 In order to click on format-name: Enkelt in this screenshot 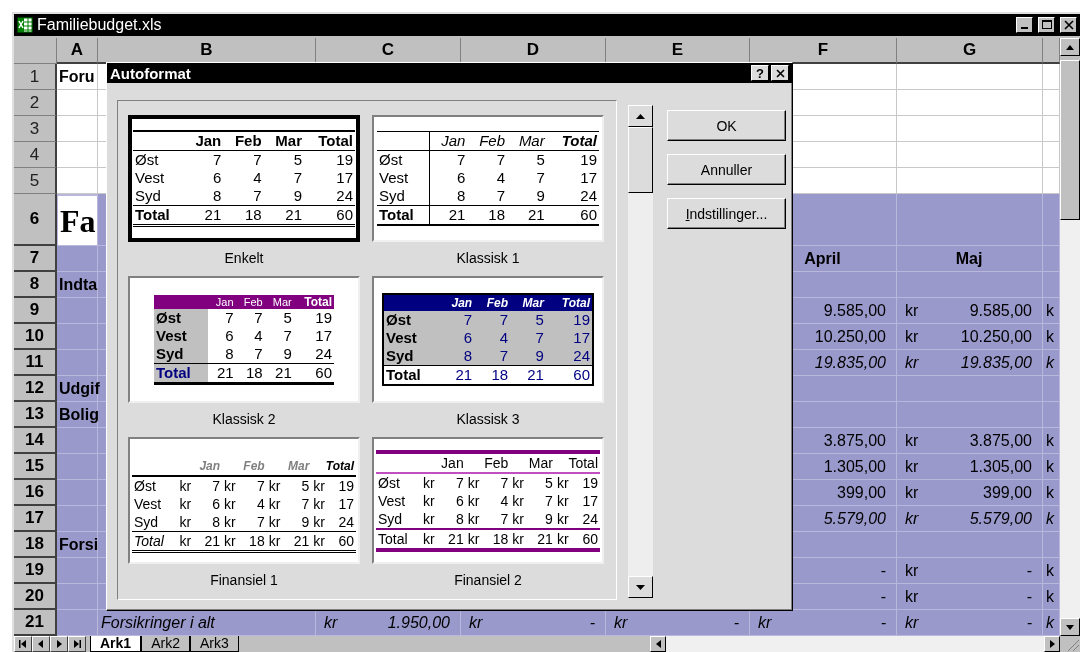, I will do `click(244, 259)`.